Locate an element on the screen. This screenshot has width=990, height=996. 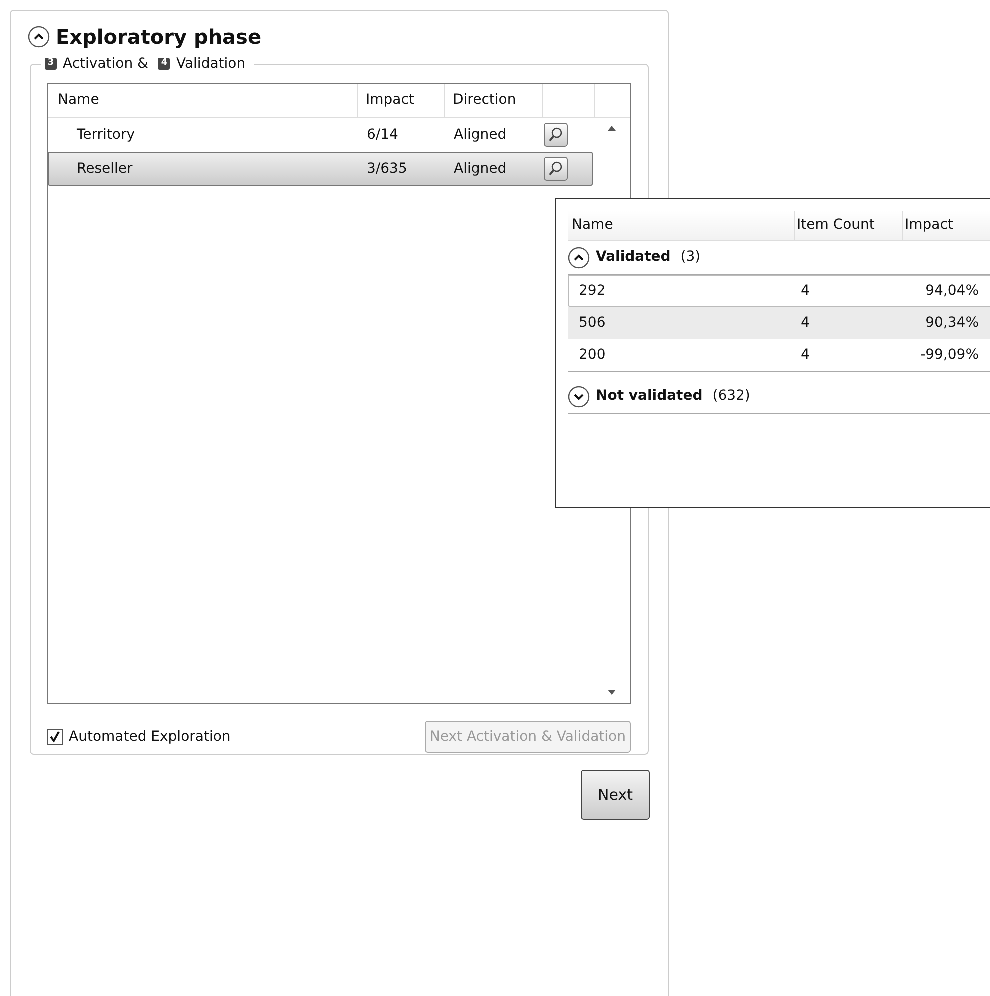
column-header: Direction is located at coordinates (494, 100).